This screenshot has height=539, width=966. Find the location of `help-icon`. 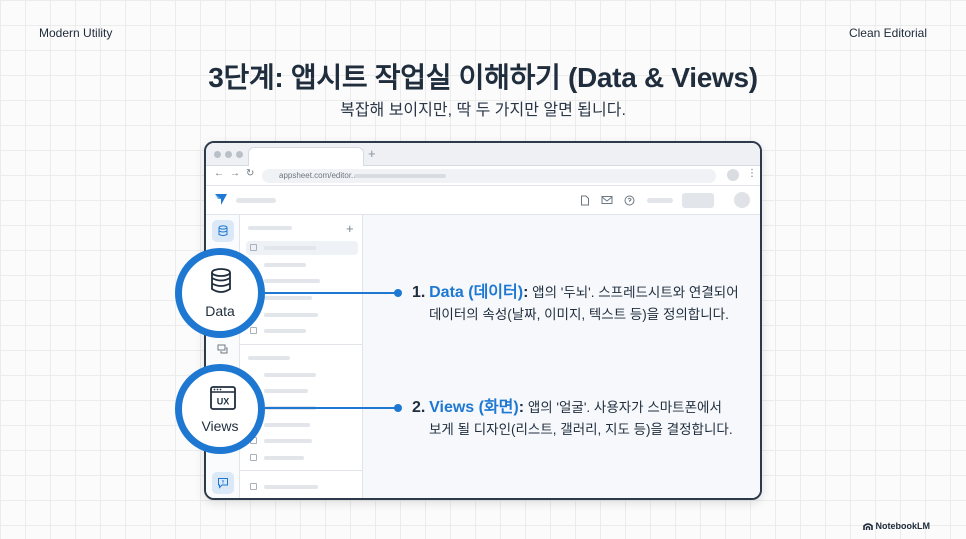

help-icon is located at coordinates (629, 200).